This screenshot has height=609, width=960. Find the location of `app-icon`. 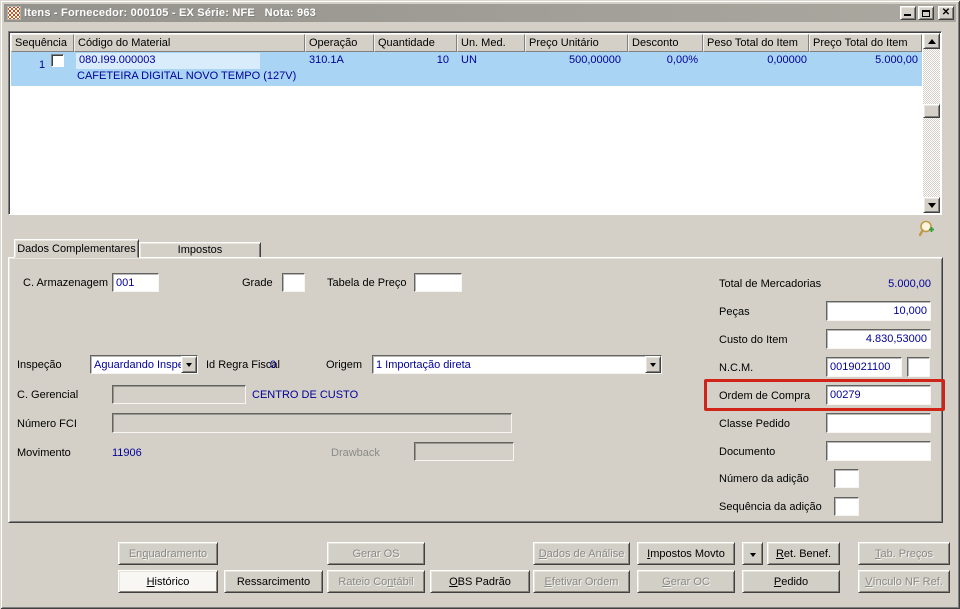

app-icon is located at coordinates (14, 13).